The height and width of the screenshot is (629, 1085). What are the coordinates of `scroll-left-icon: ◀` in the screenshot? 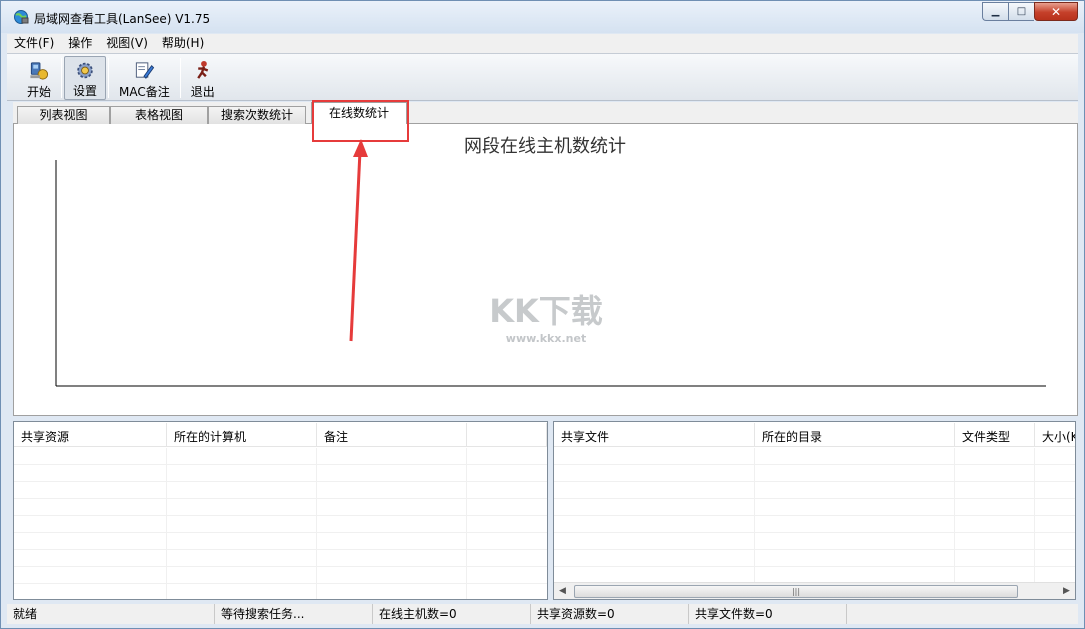 It's located at (562, 591).